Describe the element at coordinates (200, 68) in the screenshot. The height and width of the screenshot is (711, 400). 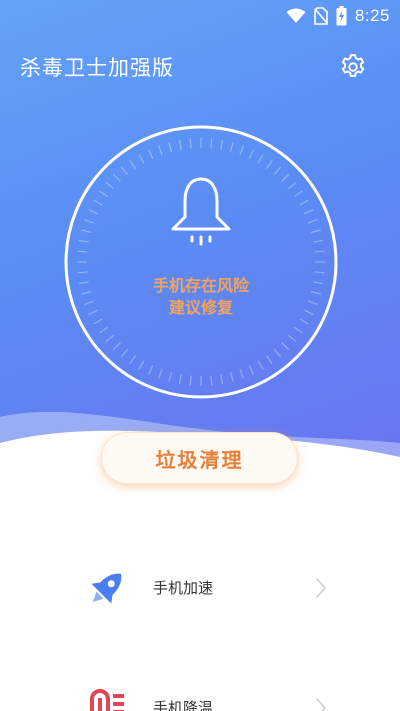
I see `app-header: 杀毒卫士加强版` at that location.